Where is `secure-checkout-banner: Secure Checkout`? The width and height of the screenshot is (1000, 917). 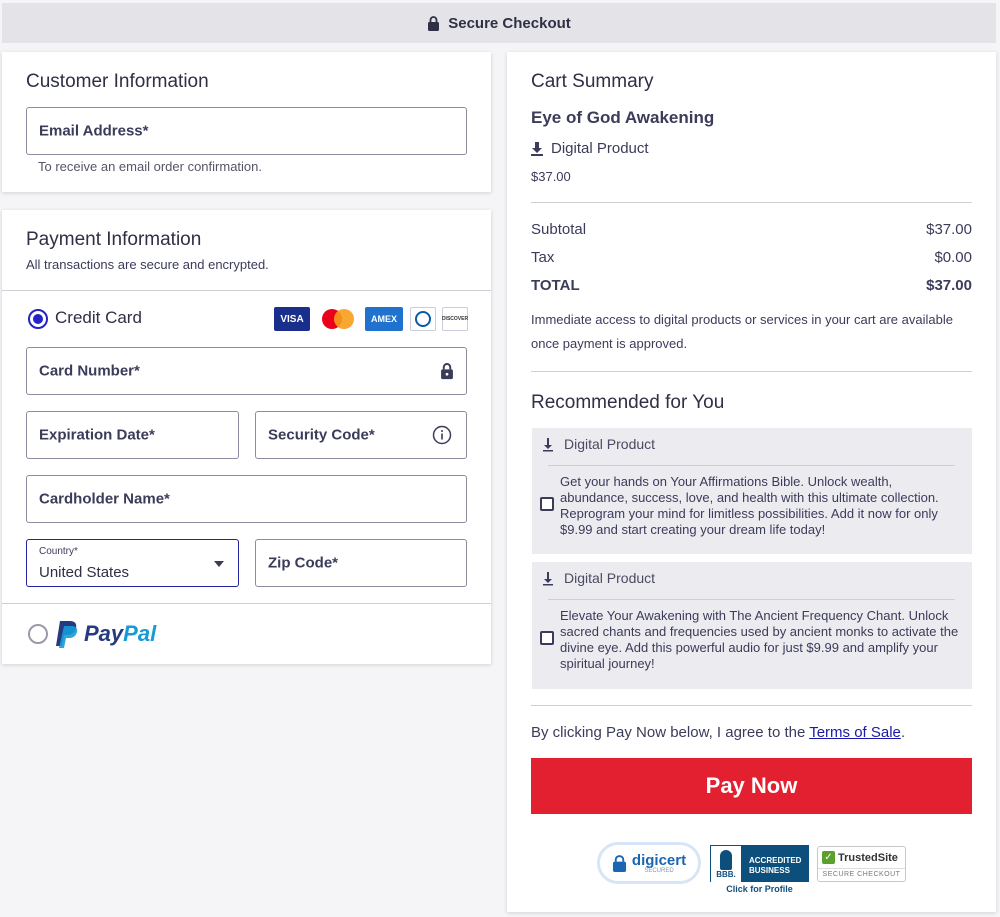 secure-checkout-banner: Secure Checkout is located at coordinates (499, 23).